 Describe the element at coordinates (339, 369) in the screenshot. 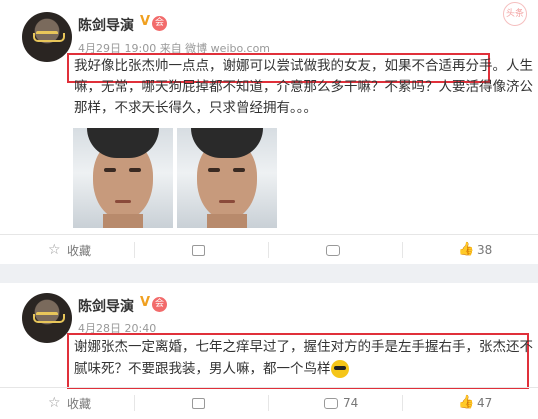

I see `cool-emoji-icon` at that location.